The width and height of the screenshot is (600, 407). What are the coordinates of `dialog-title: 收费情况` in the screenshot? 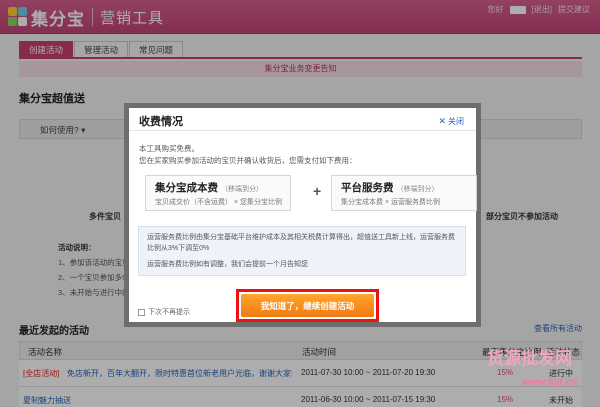 It's located at (161, 122).